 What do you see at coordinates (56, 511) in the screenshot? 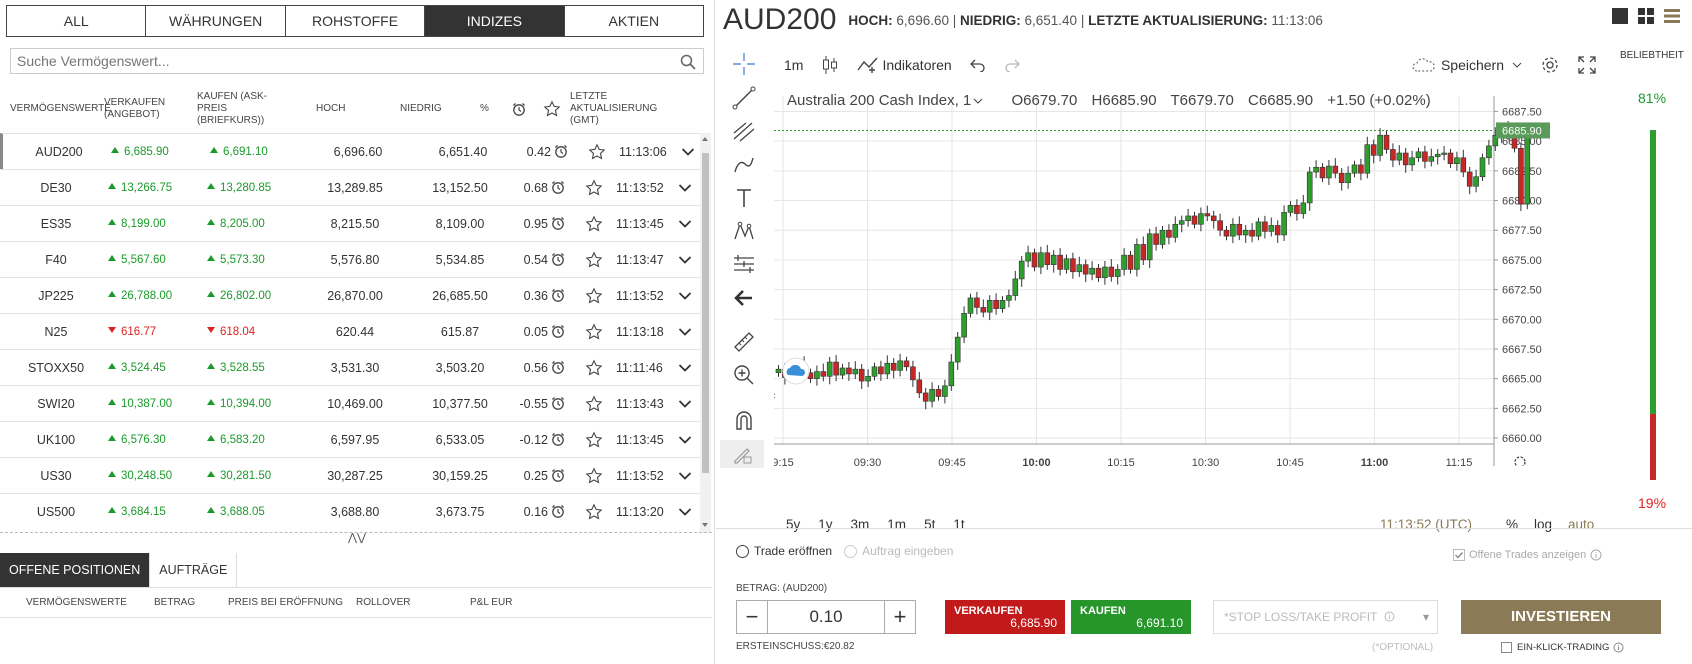
I see `instrument-name: US500` at bounding box center [56, 511].